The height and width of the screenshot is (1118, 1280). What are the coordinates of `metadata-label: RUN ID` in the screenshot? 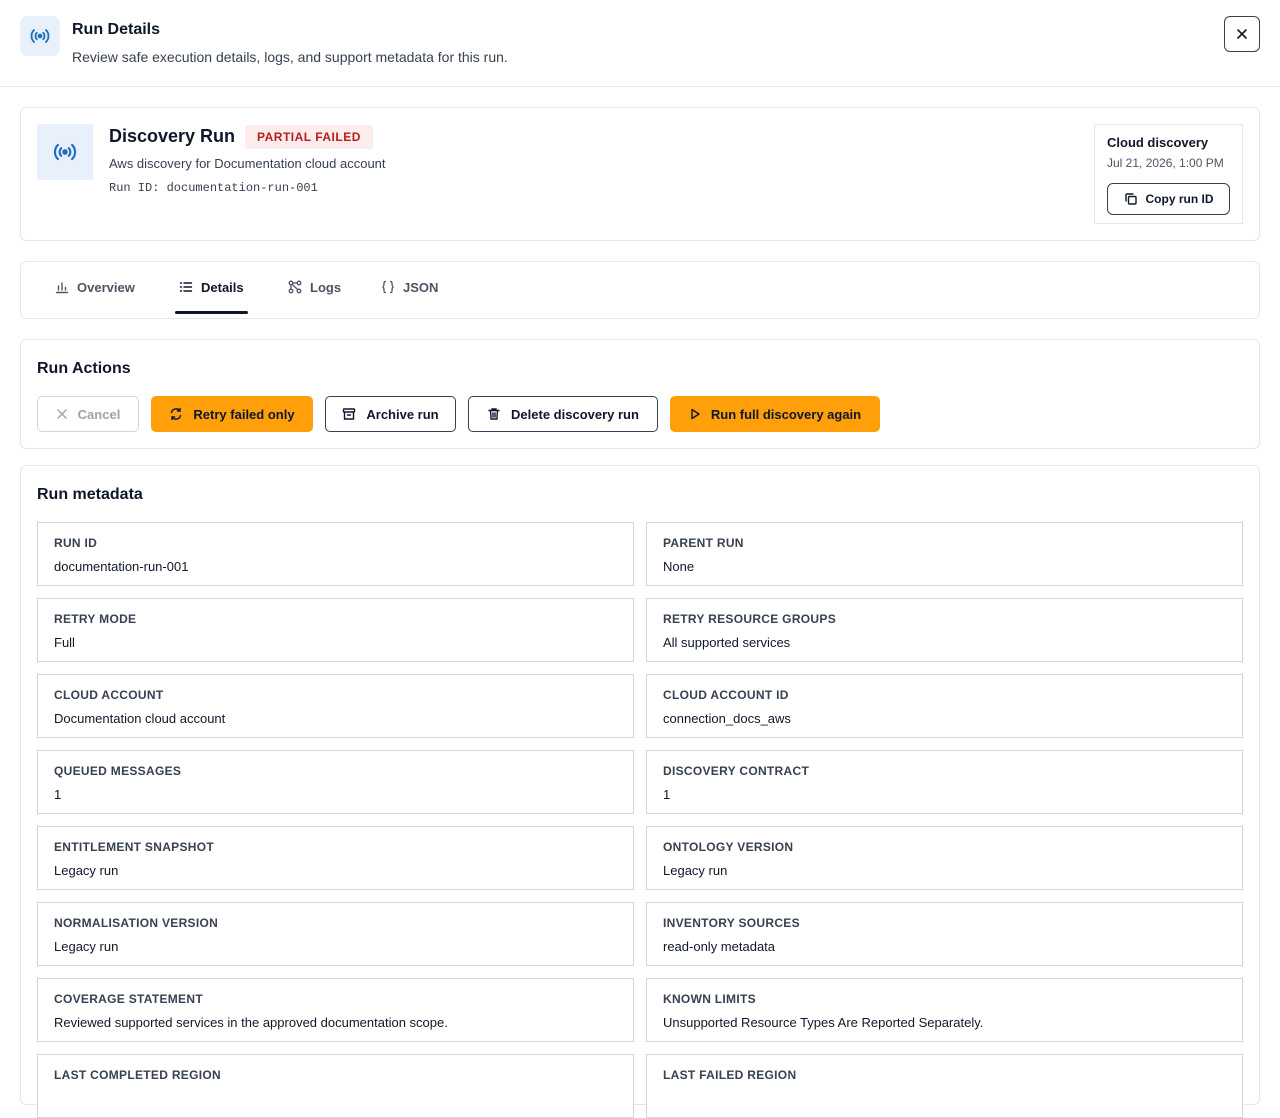 It's located at (76, 543).